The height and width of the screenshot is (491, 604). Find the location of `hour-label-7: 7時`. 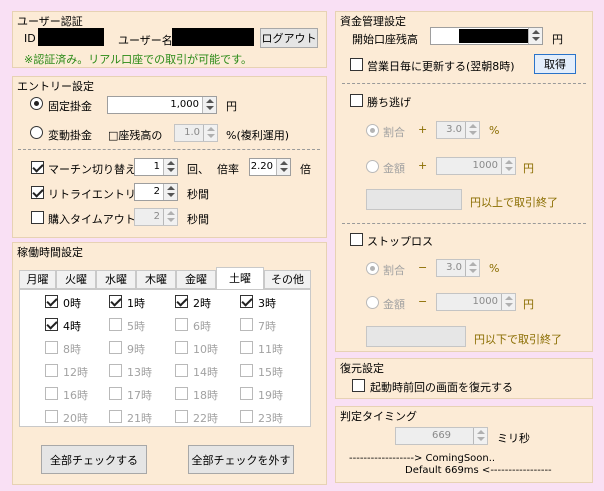

hour-label-7: 7時 is located at coordinates (267, 326).